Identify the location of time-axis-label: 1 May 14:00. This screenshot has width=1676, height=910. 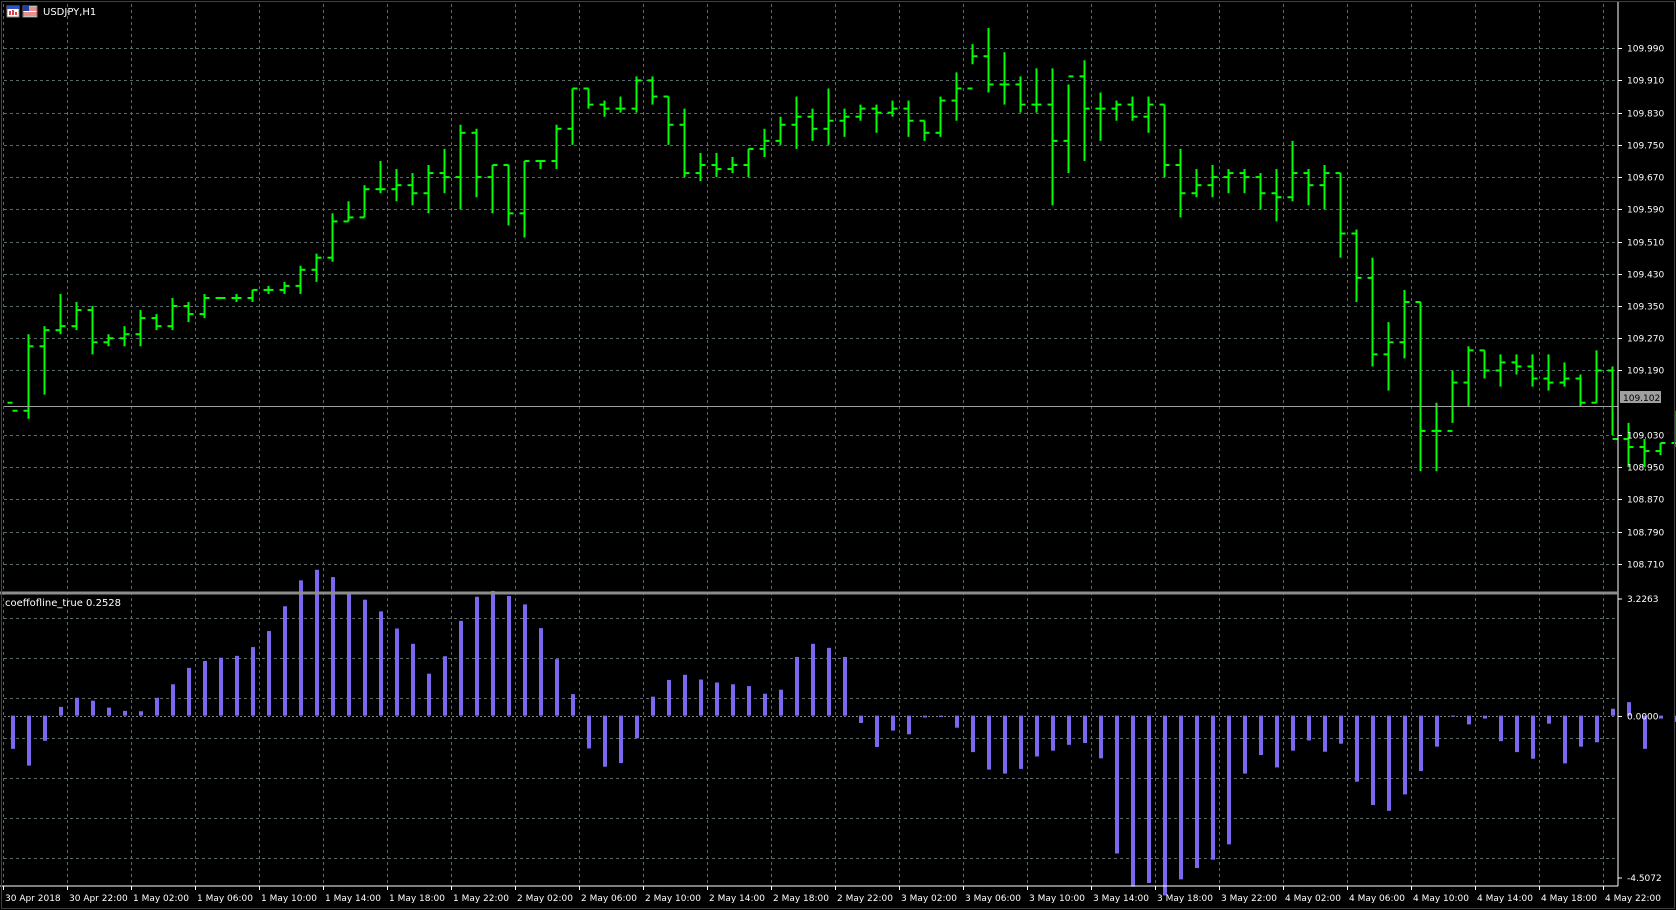
(353, 899).